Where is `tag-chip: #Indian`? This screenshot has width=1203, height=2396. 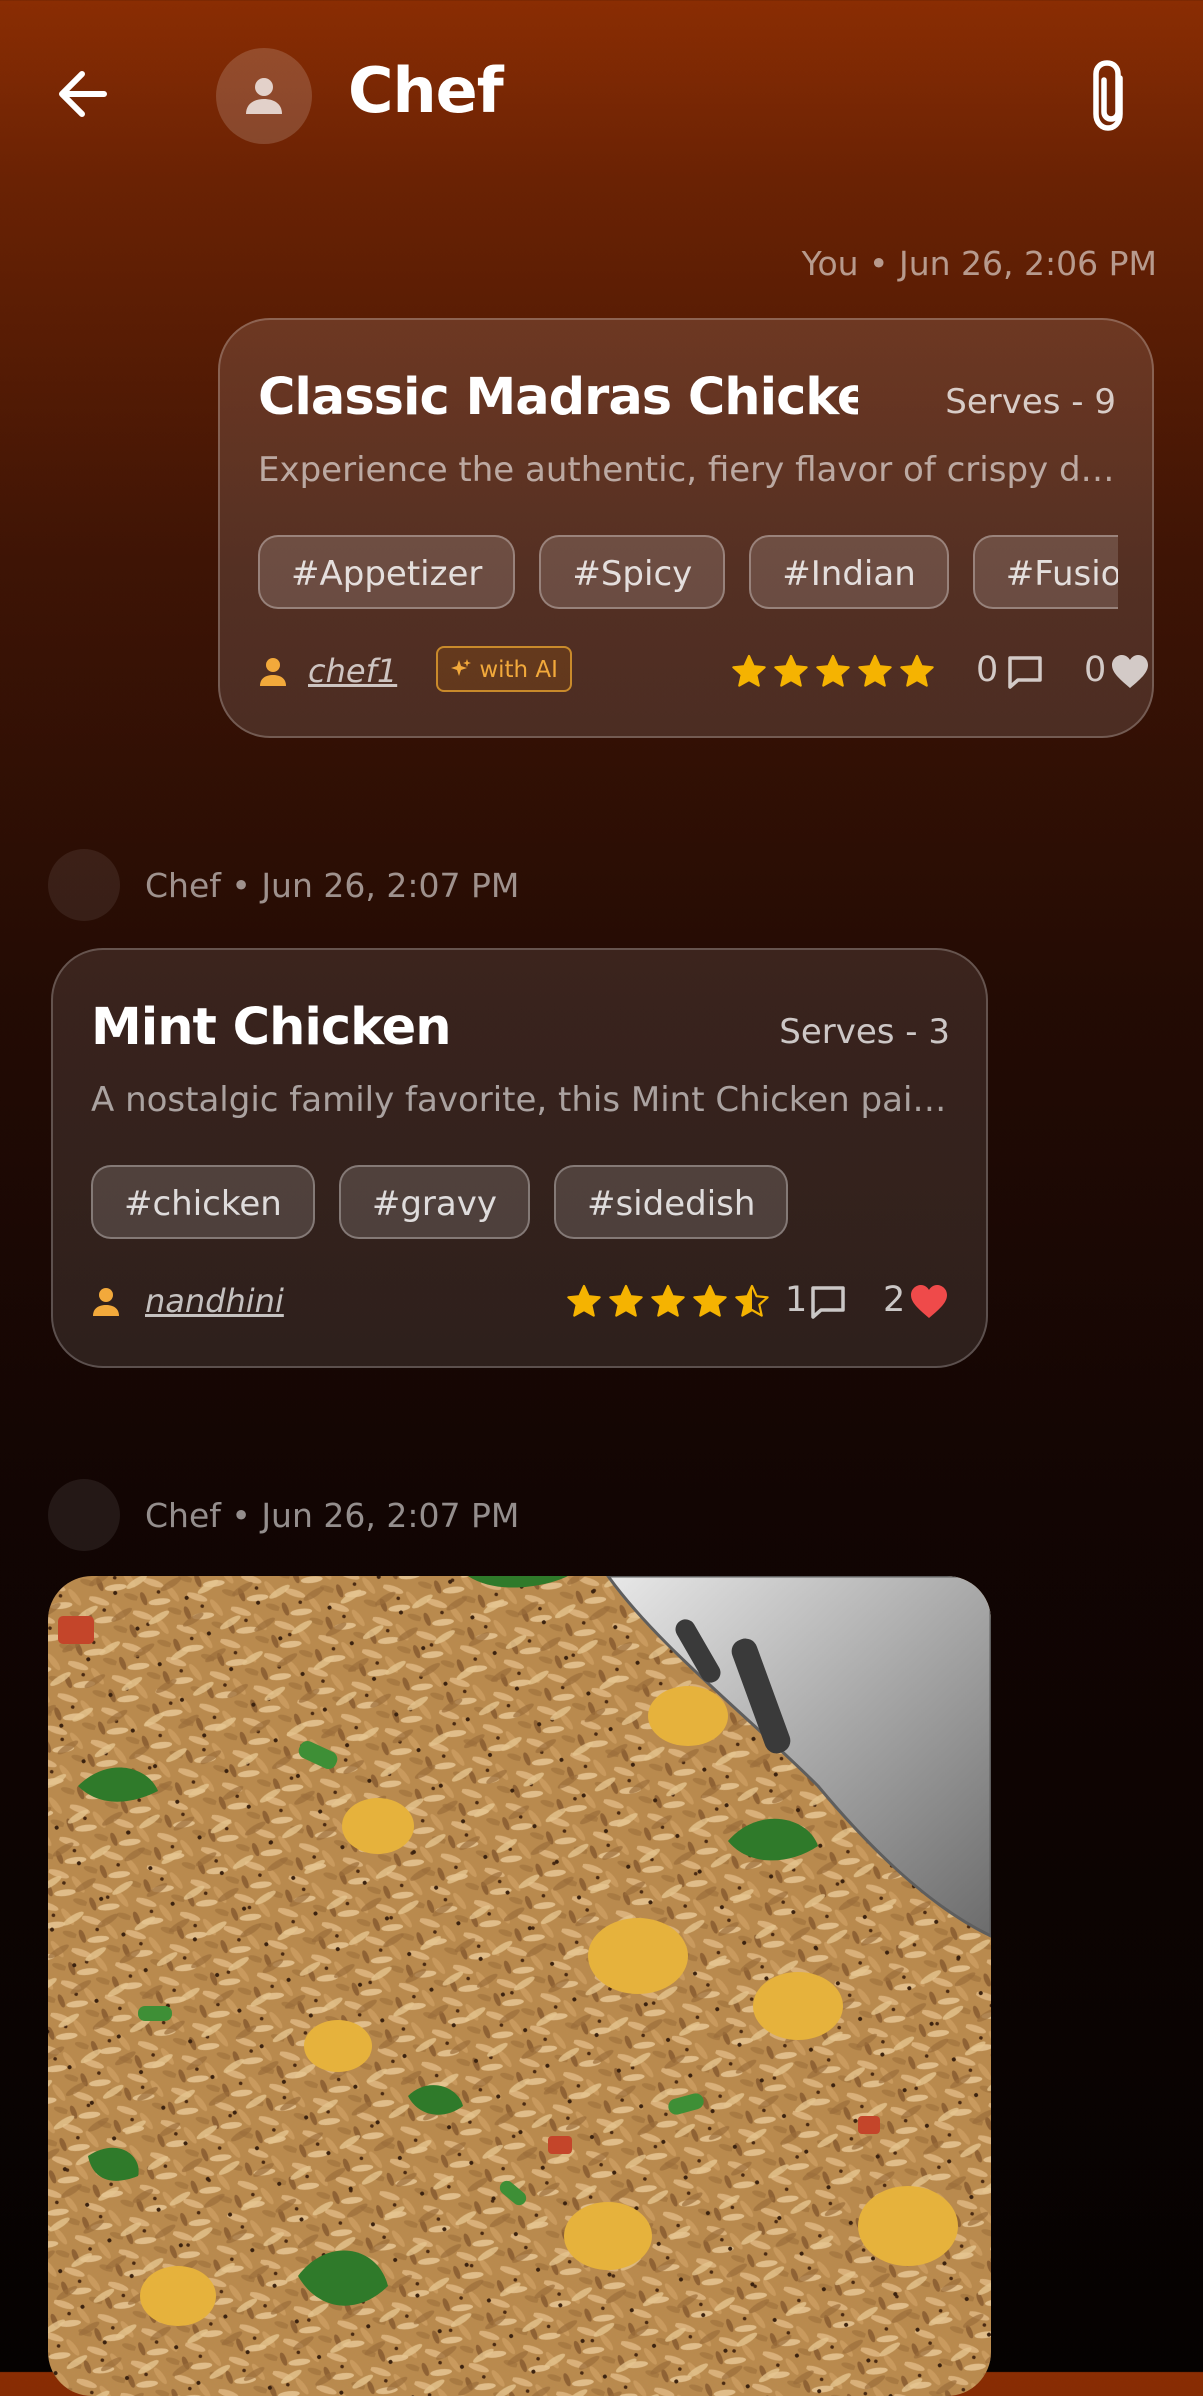
tag-chip: #Indian is located at coordinates (849, 572).